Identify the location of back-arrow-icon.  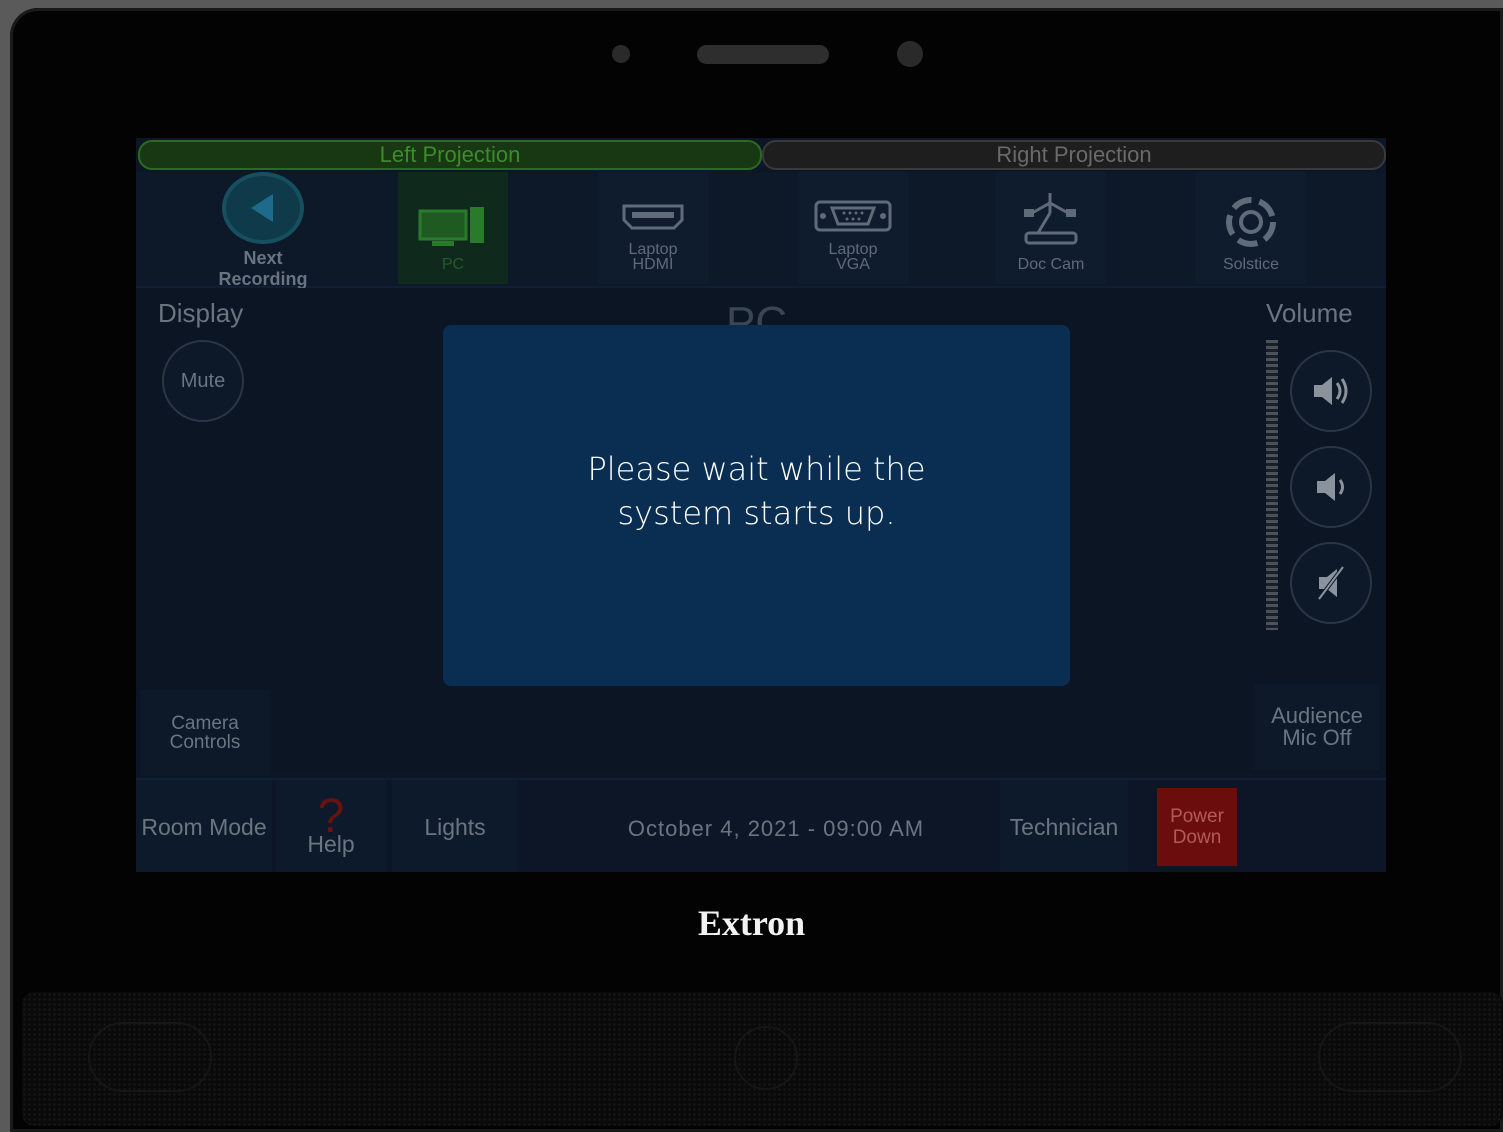
(263, 208).